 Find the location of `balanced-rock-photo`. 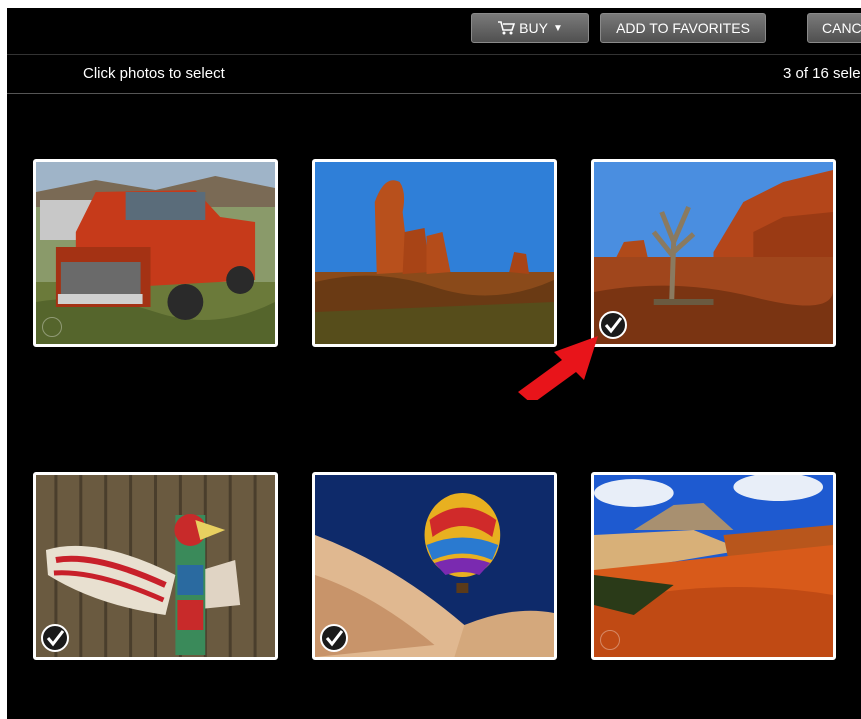

balanced-rock-photo is located at coordinates (434, 253).